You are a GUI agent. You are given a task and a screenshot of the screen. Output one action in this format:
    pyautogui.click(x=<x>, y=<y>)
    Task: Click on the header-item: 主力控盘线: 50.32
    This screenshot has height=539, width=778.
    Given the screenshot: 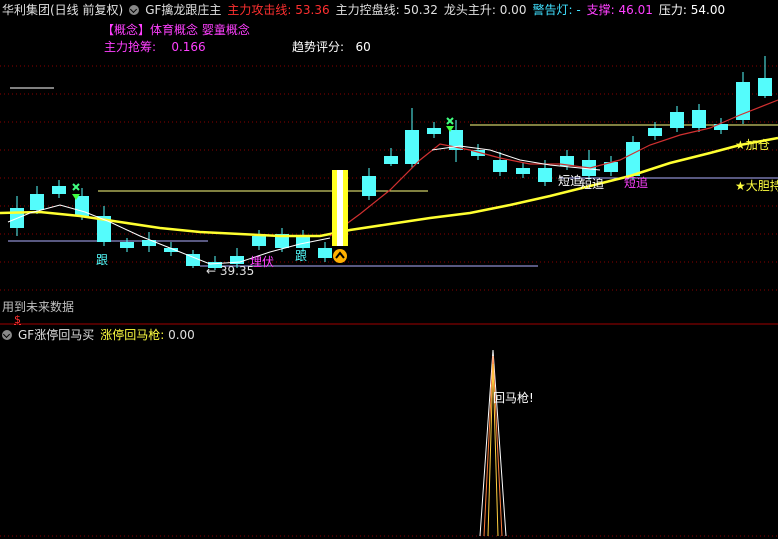 What is the action you would take?
    pyautogui.click(x=386, y=10)
    